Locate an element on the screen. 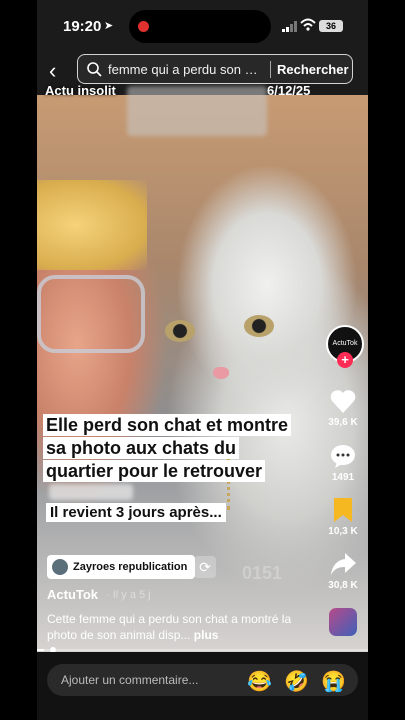 The height and width of the screenshot is (720, 405). profile-label: ActuTok is located at coordinates (345, 343).